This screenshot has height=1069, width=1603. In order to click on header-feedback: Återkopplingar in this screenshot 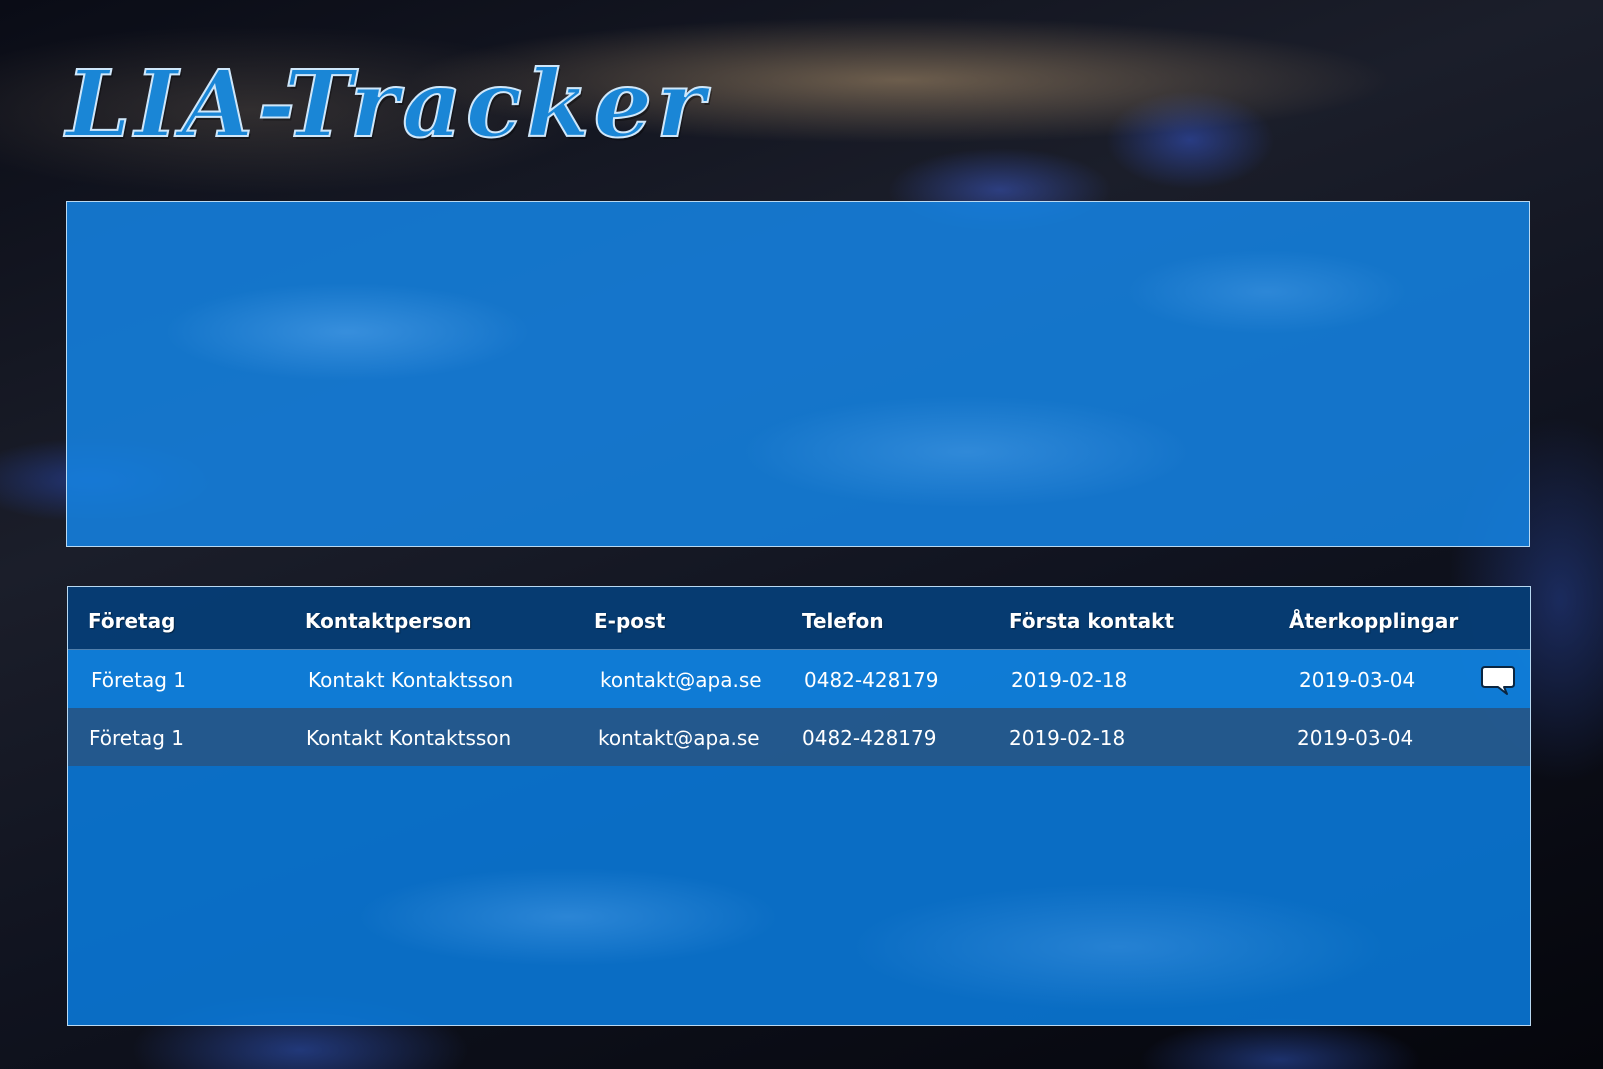, I will do `click(1373, 621)`.